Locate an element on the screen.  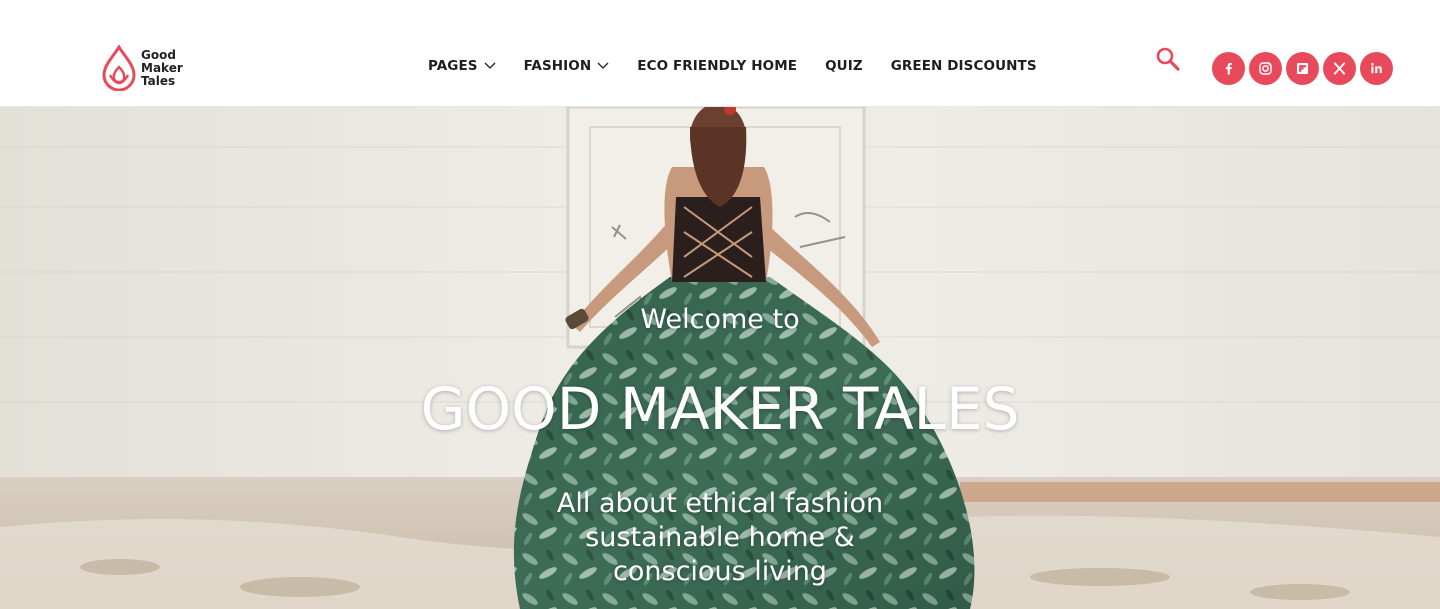
x-icon is located at coordinates (1339, 68).